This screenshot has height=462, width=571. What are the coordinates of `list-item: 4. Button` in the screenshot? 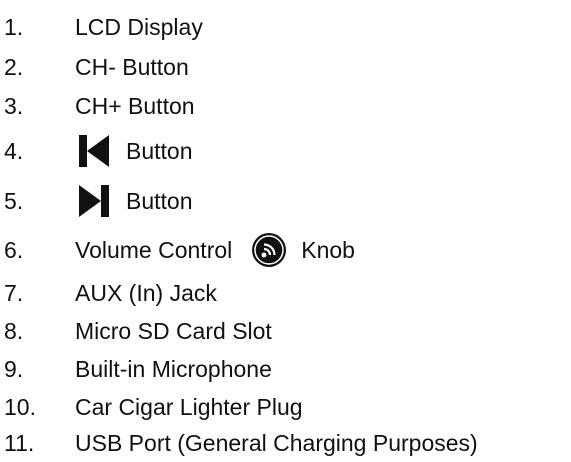 It's located at (285, 151).